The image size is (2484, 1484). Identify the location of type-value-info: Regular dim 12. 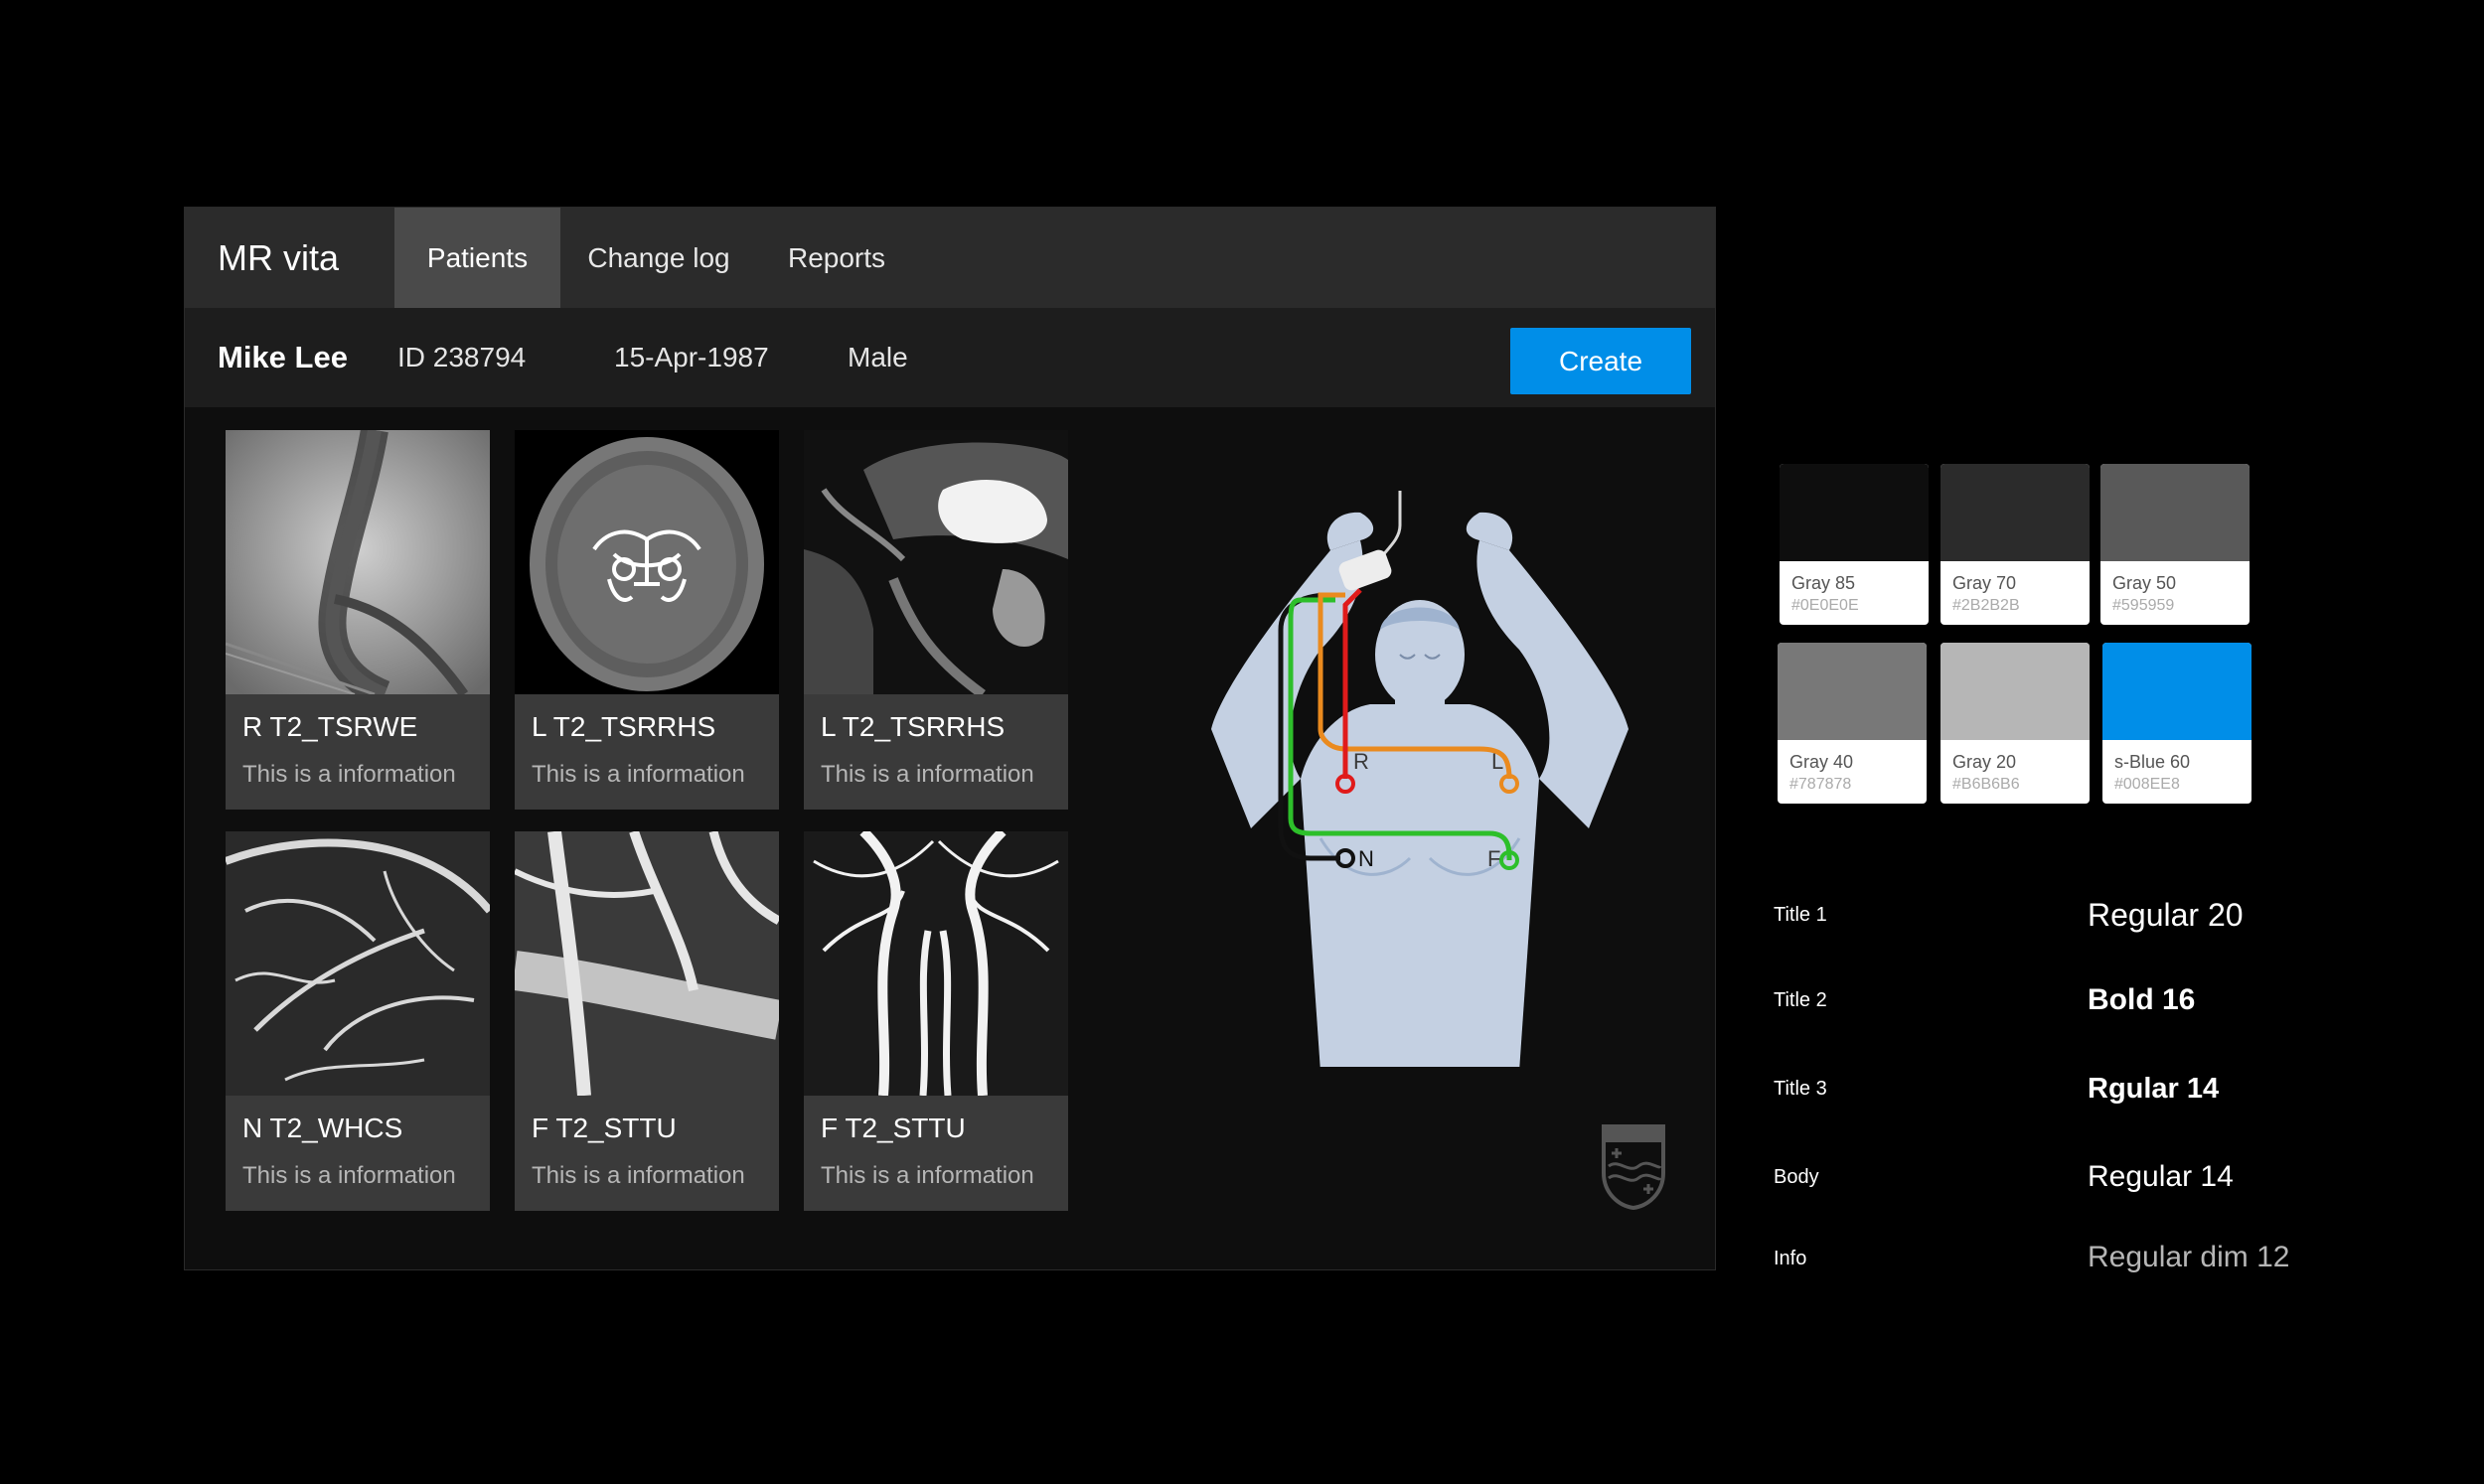
(2189, 1257).